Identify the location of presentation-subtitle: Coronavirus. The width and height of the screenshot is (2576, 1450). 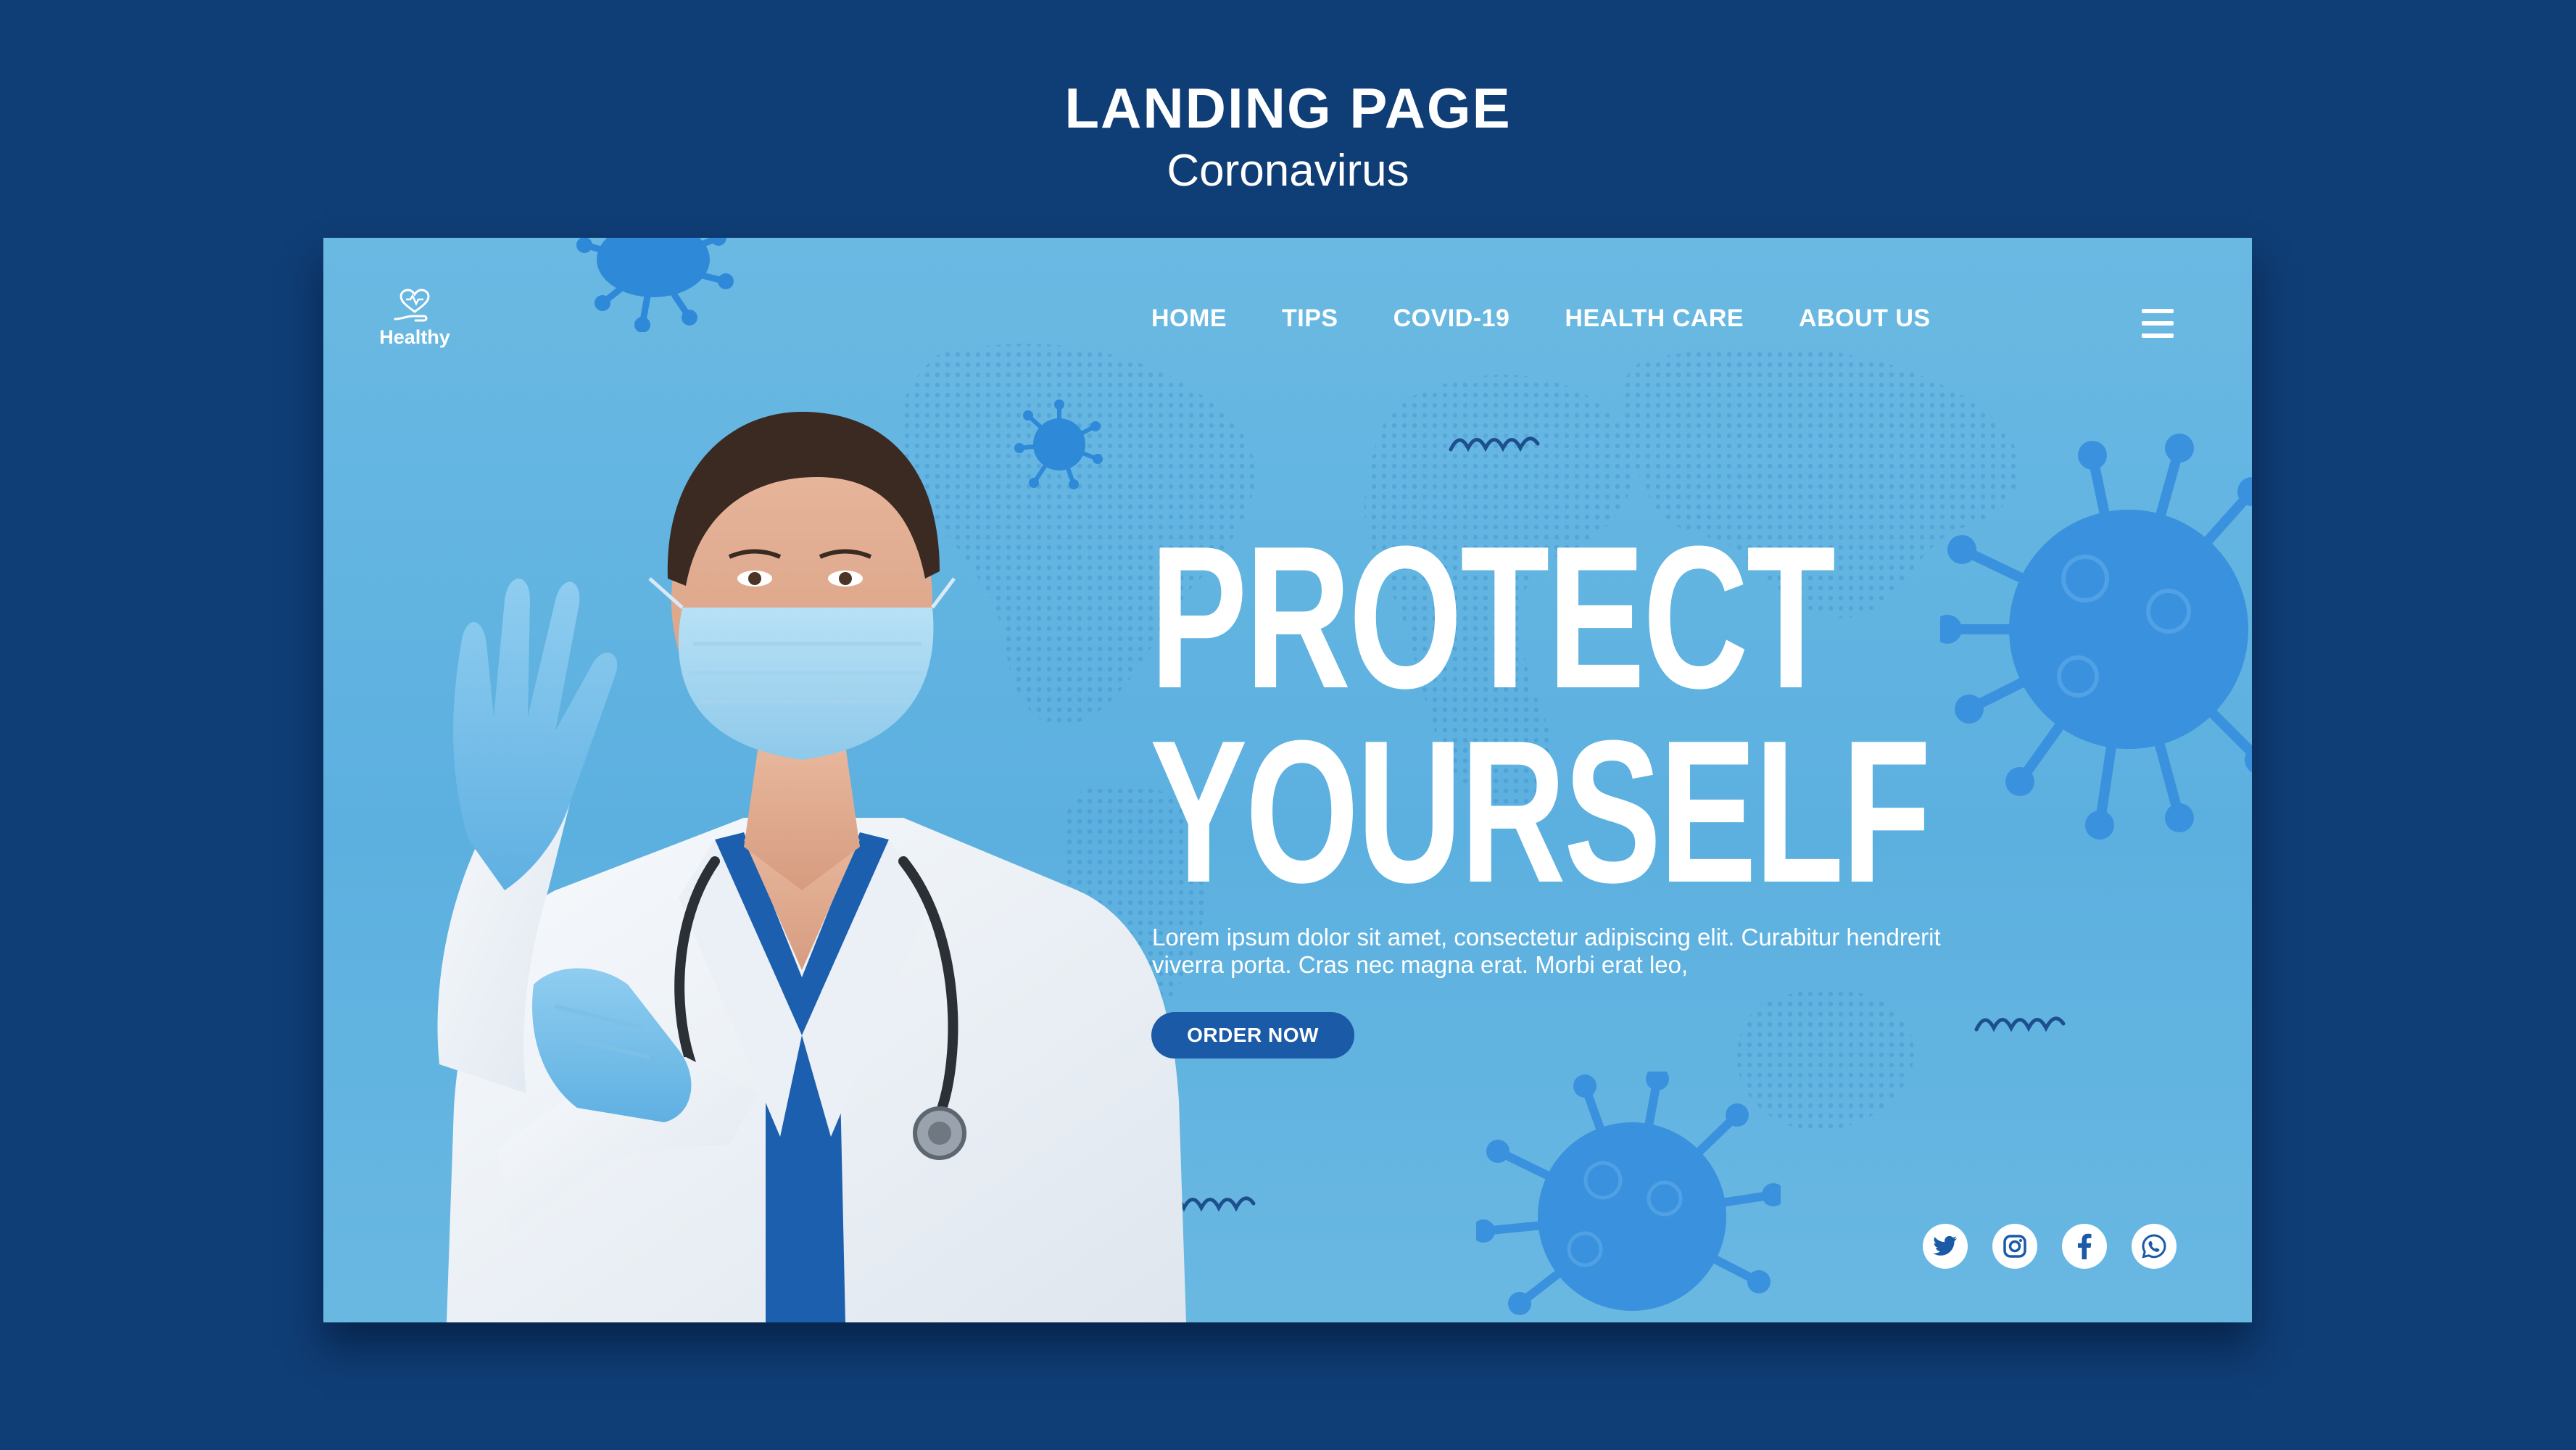
(1288, 171).